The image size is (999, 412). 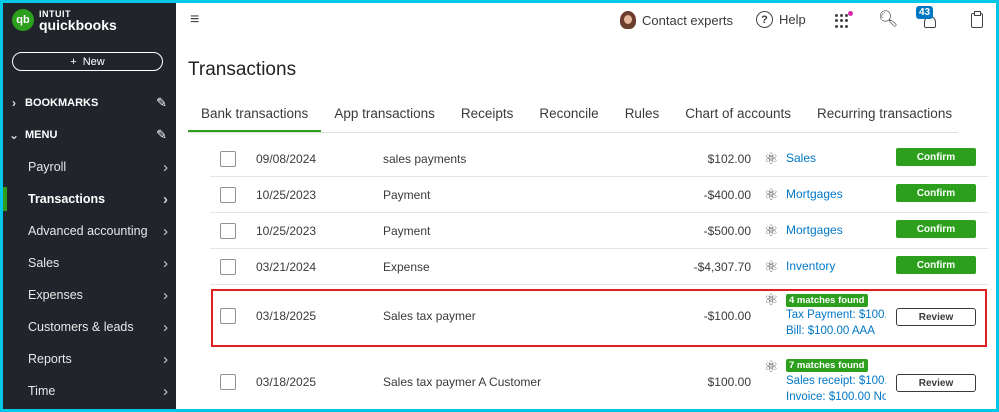 What do you see at coordinates (599, 318) in the screenshot?
I see `highlight-box` at bounding box center [599, 318].